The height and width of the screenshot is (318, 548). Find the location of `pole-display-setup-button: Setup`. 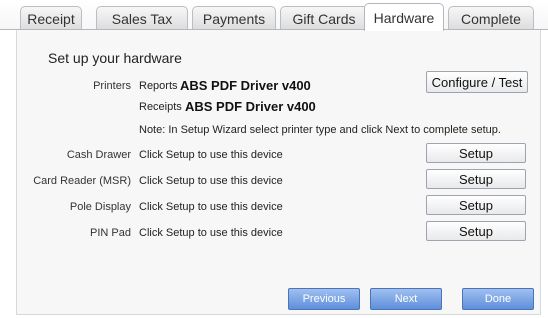

pole-display-setup-button: Setup is located at coordinates (476, 205).